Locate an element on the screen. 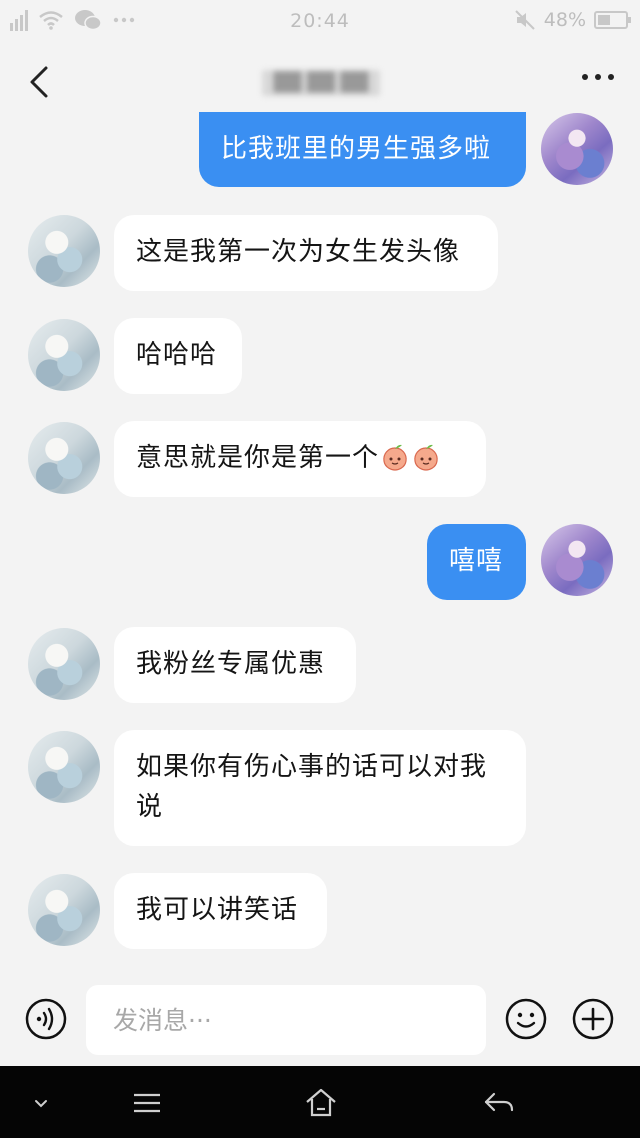 The height and width of the screenshot is (1138, 640). home-icon is located at coordinates (321, 1103).